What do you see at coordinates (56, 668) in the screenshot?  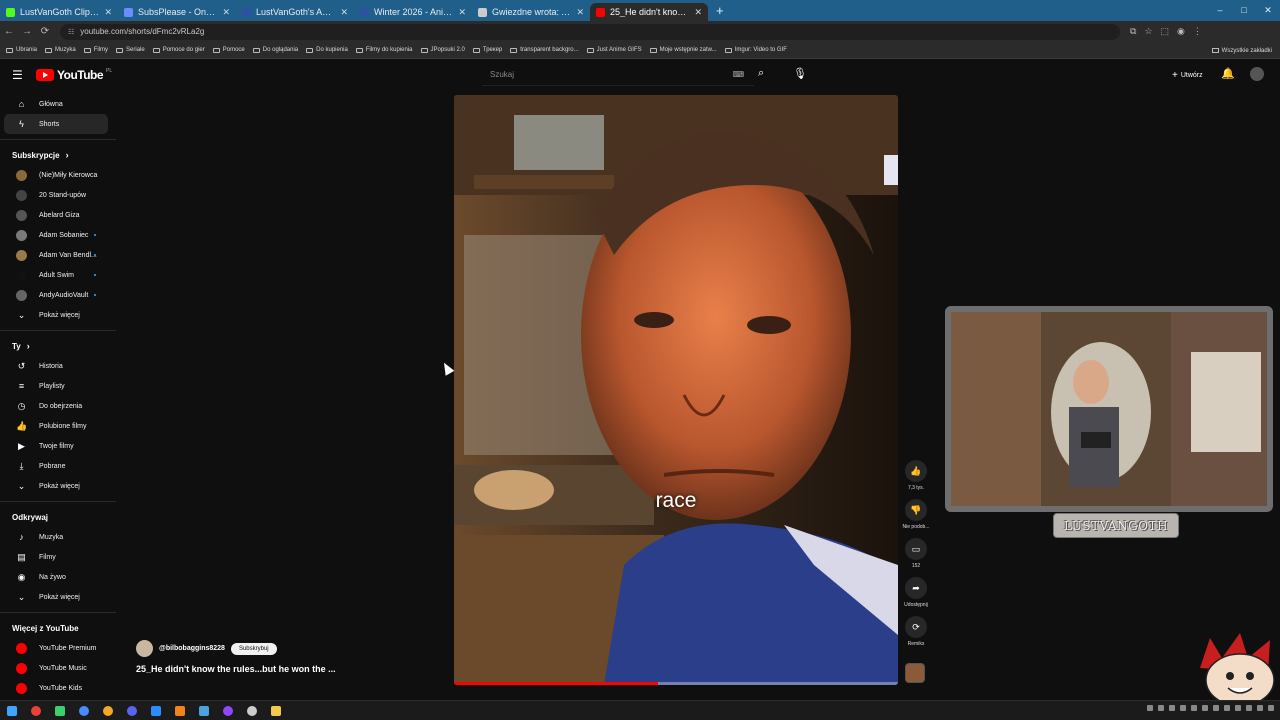 I see `sidebar-item-youtube-product: YouTube Music` at bounding box center [56, 668].